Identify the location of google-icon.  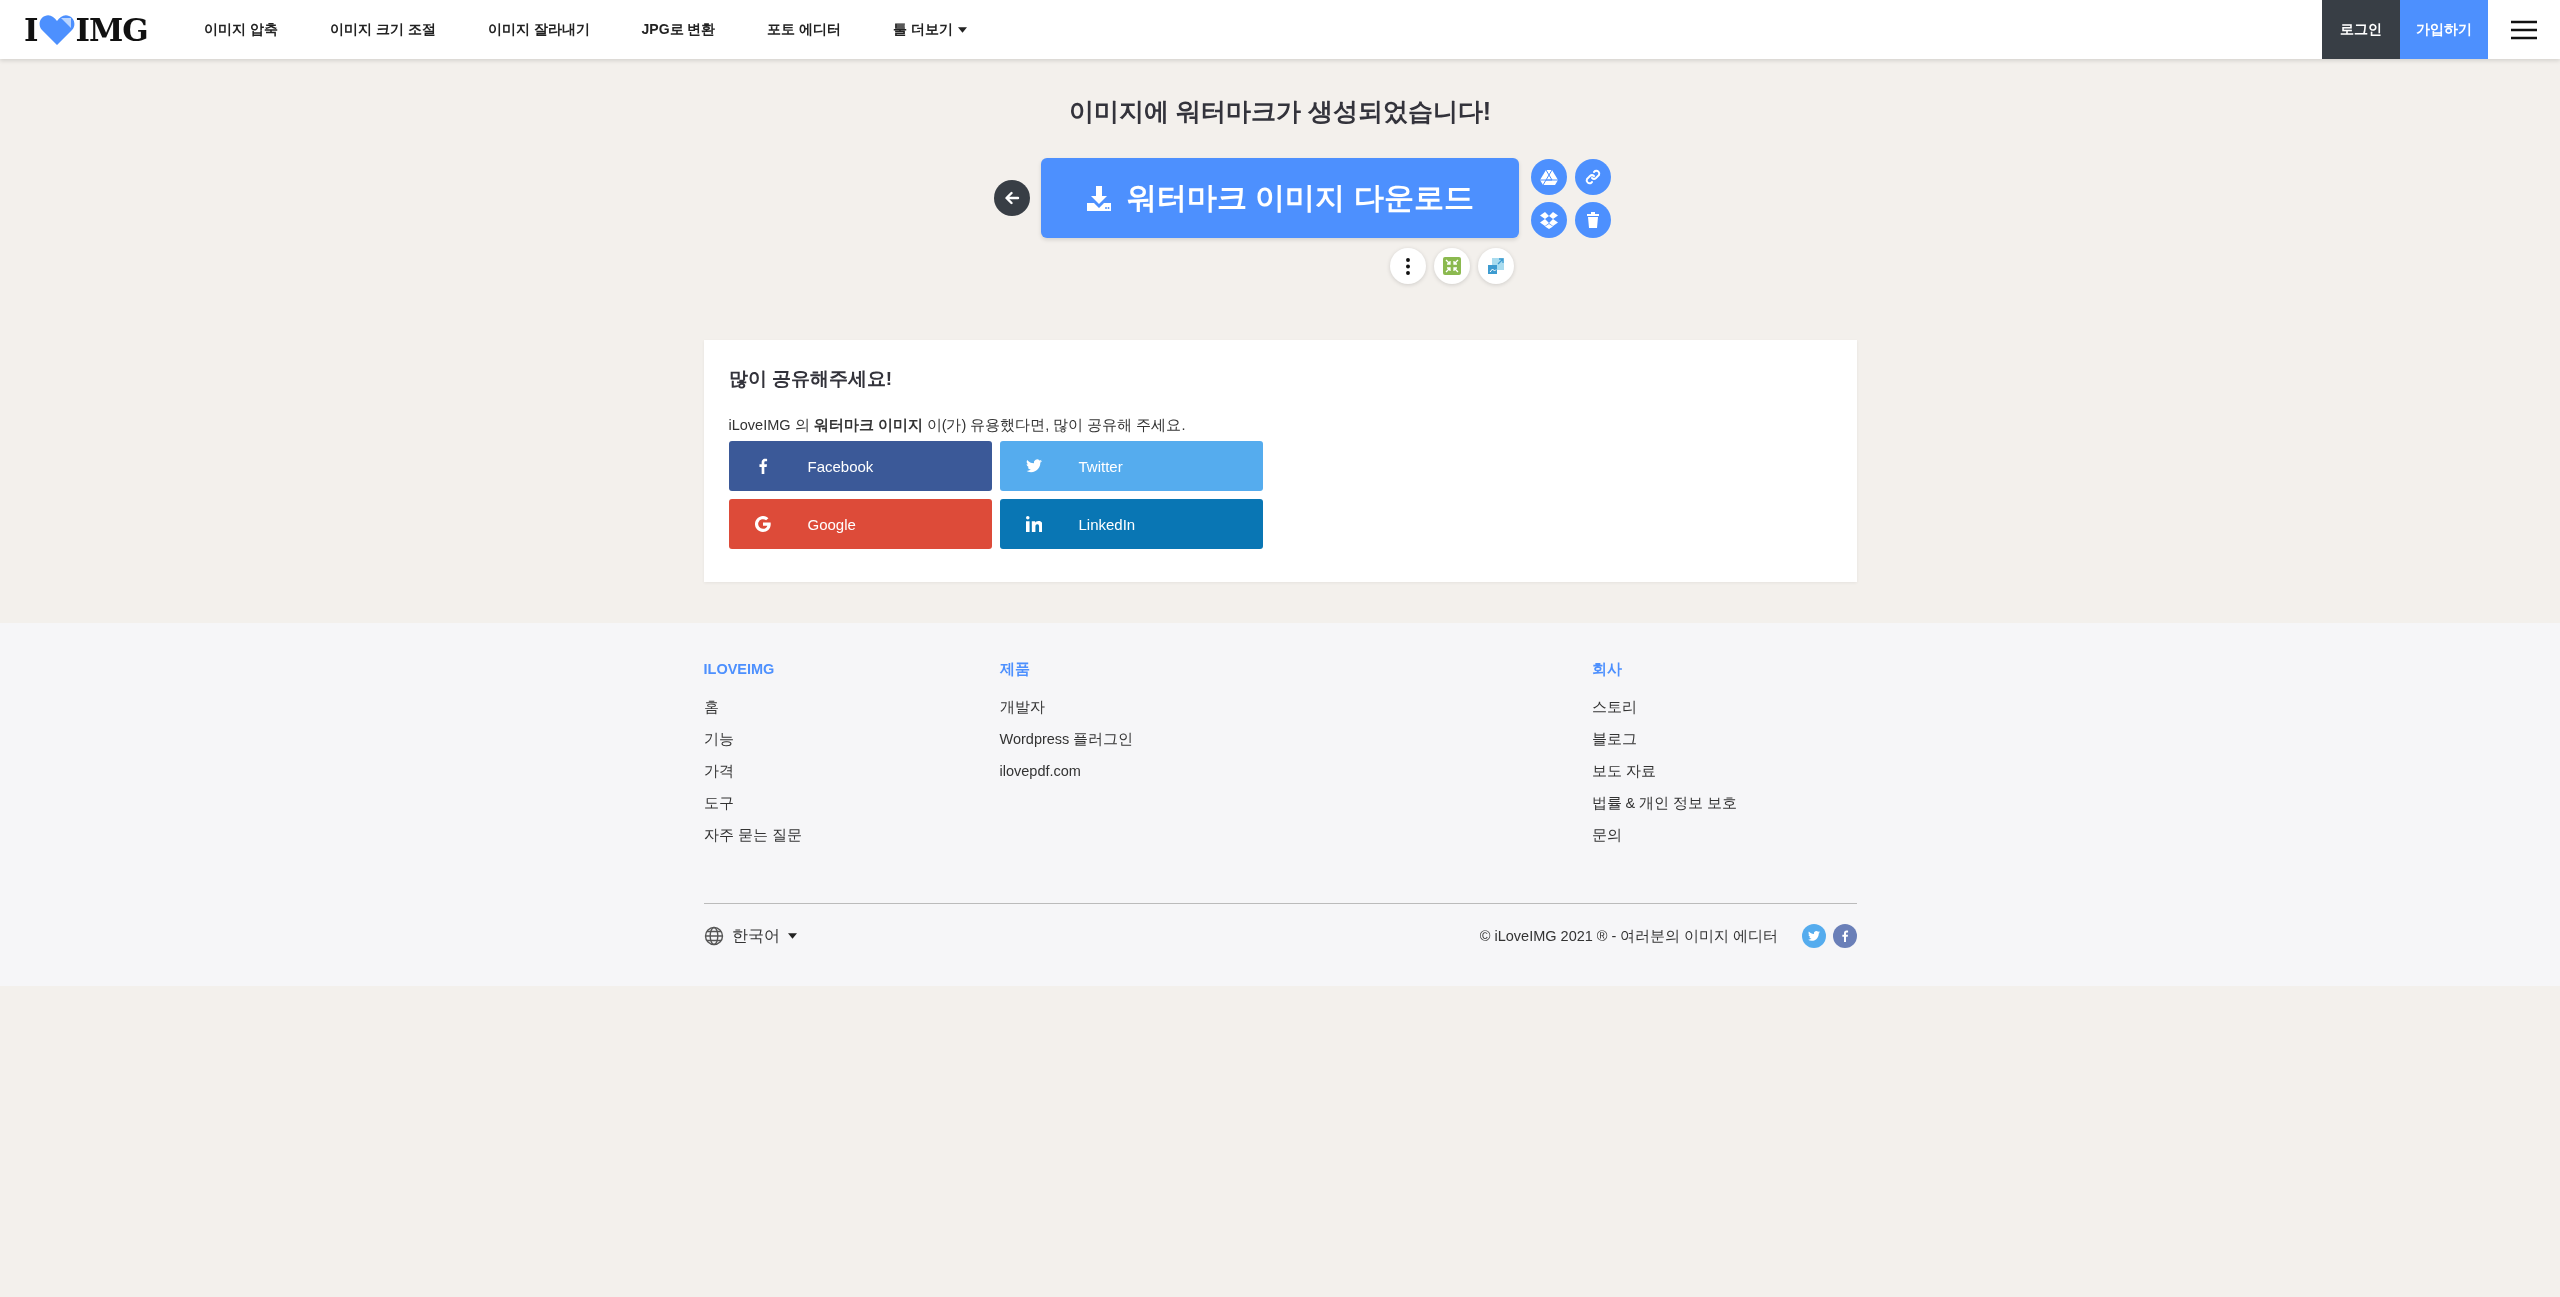
(762, 524).